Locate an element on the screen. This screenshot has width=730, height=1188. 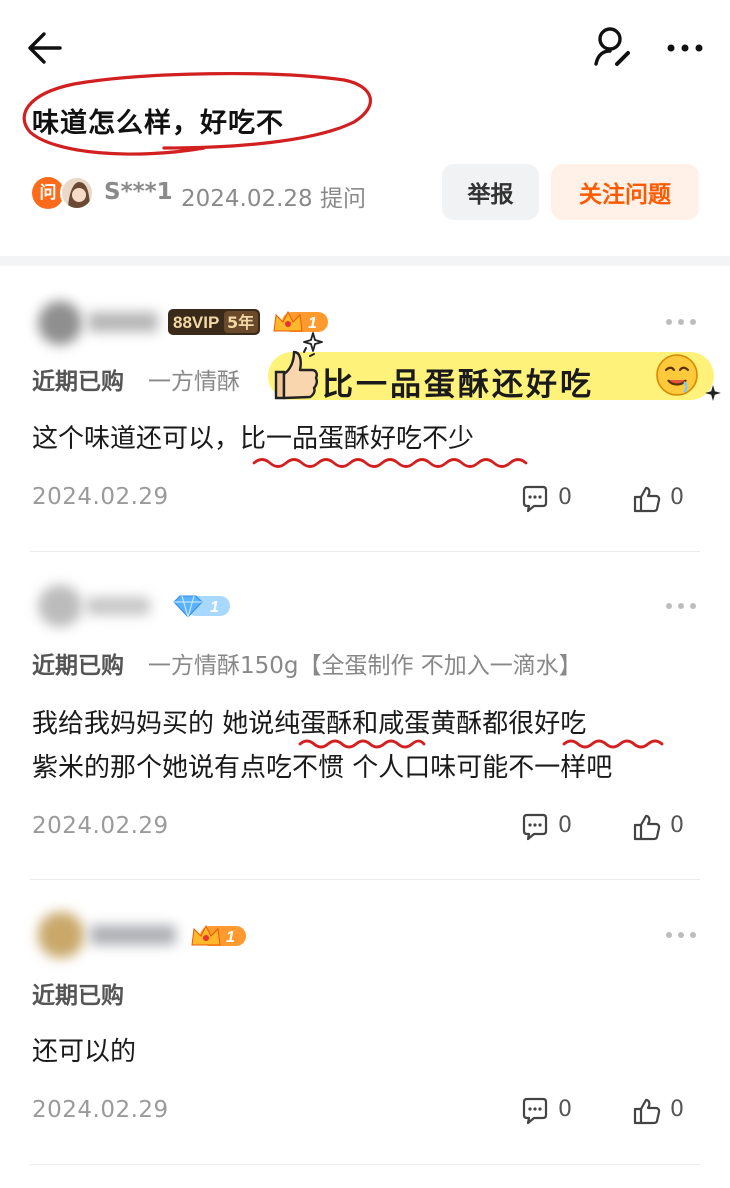
vip-badge: 88VIP 5年 is located at coordinates (214, 322).